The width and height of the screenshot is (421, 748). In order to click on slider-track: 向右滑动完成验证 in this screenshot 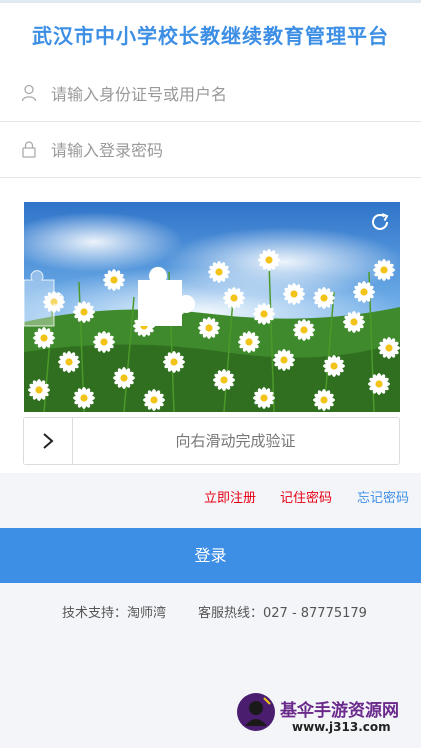, I will do `click(211, 441)`.